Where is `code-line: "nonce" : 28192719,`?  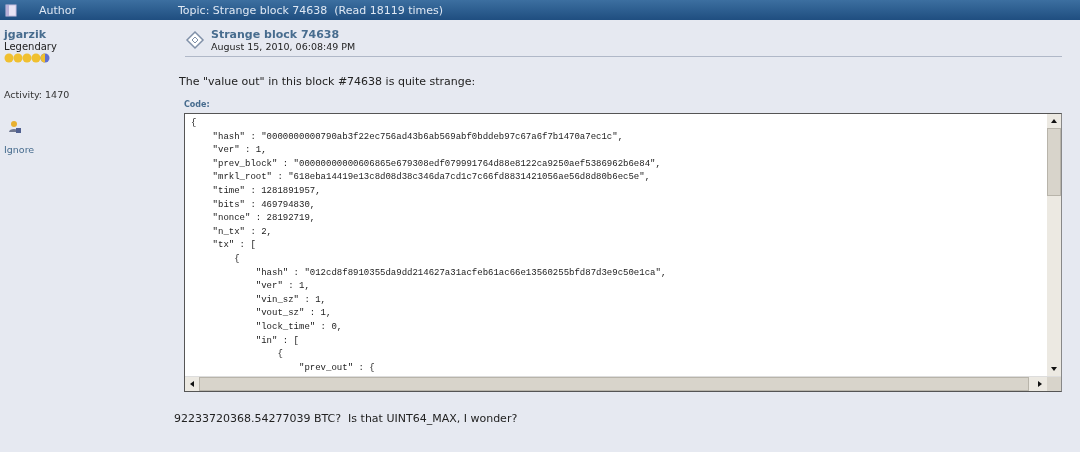
code-line: "nonce" : 28192719, is located at coordinates (264, 219).